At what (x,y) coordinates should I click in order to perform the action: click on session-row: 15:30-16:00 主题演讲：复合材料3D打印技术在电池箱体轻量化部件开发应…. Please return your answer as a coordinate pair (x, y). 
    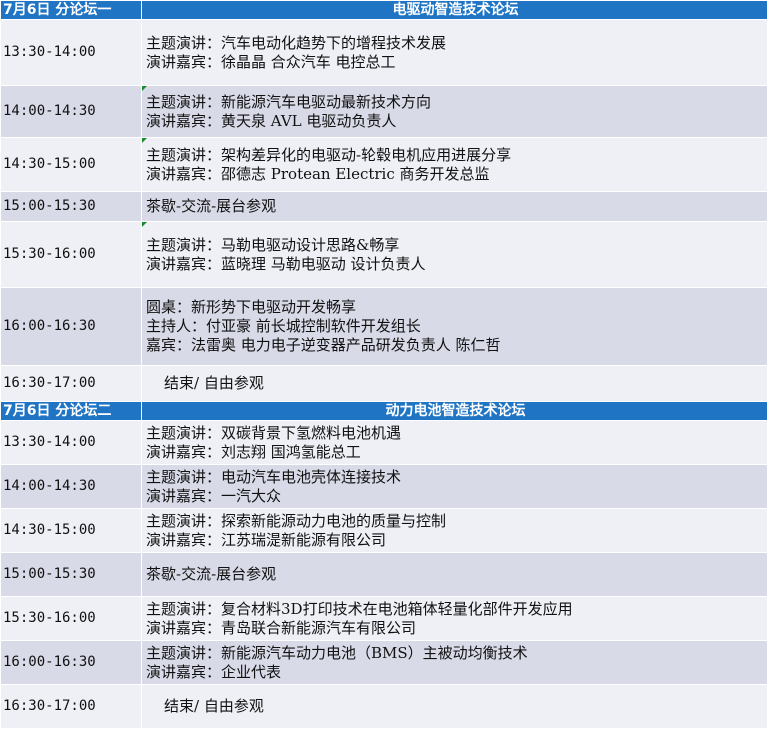
    Looking at the image, I should click on (383, 618).